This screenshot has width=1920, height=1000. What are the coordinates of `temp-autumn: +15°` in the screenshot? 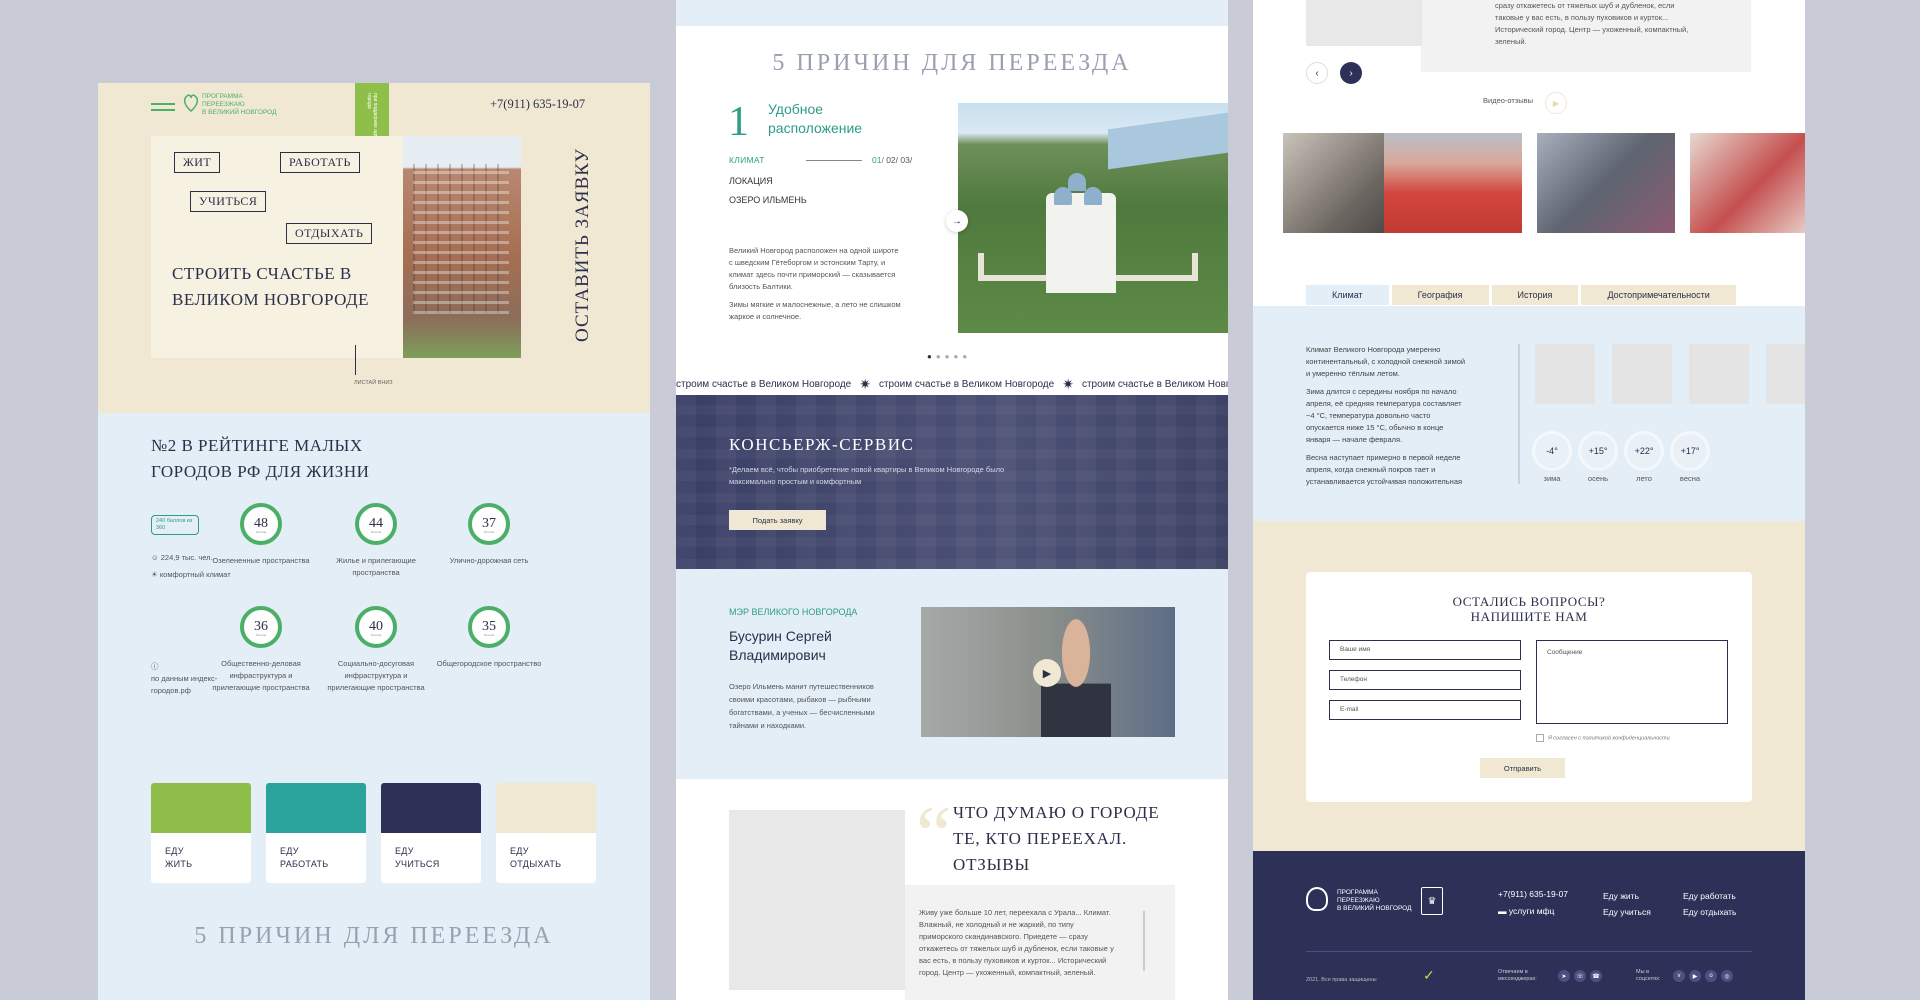 It's located at (1598, 451).